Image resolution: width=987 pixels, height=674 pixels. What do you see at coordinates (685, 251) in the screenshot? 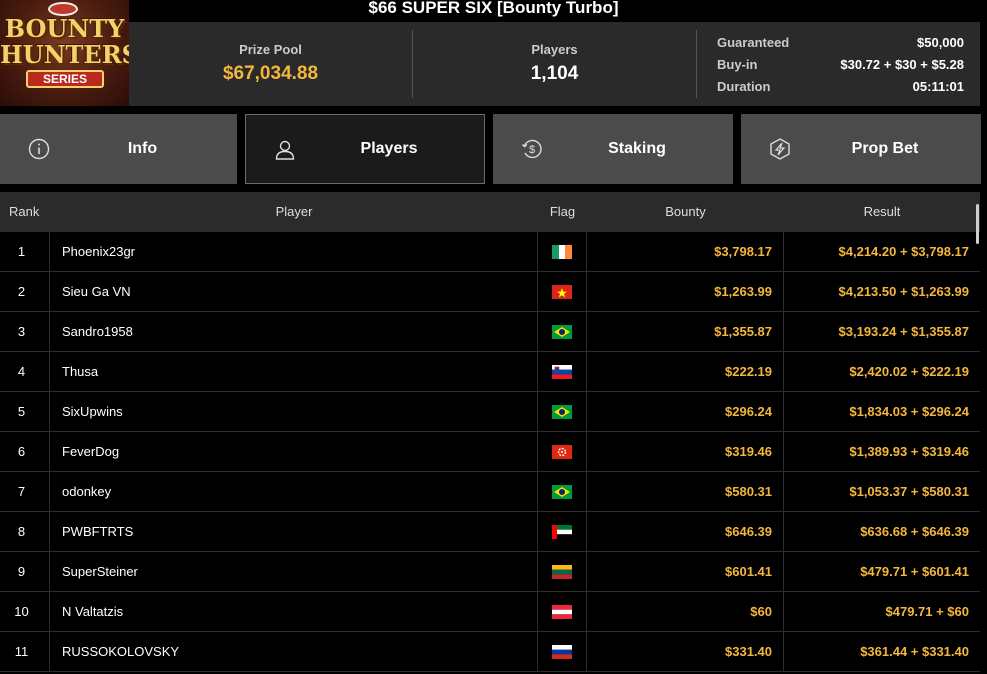
I see `cell-bounty: $3,798.17` at bounding box center [685, 251].